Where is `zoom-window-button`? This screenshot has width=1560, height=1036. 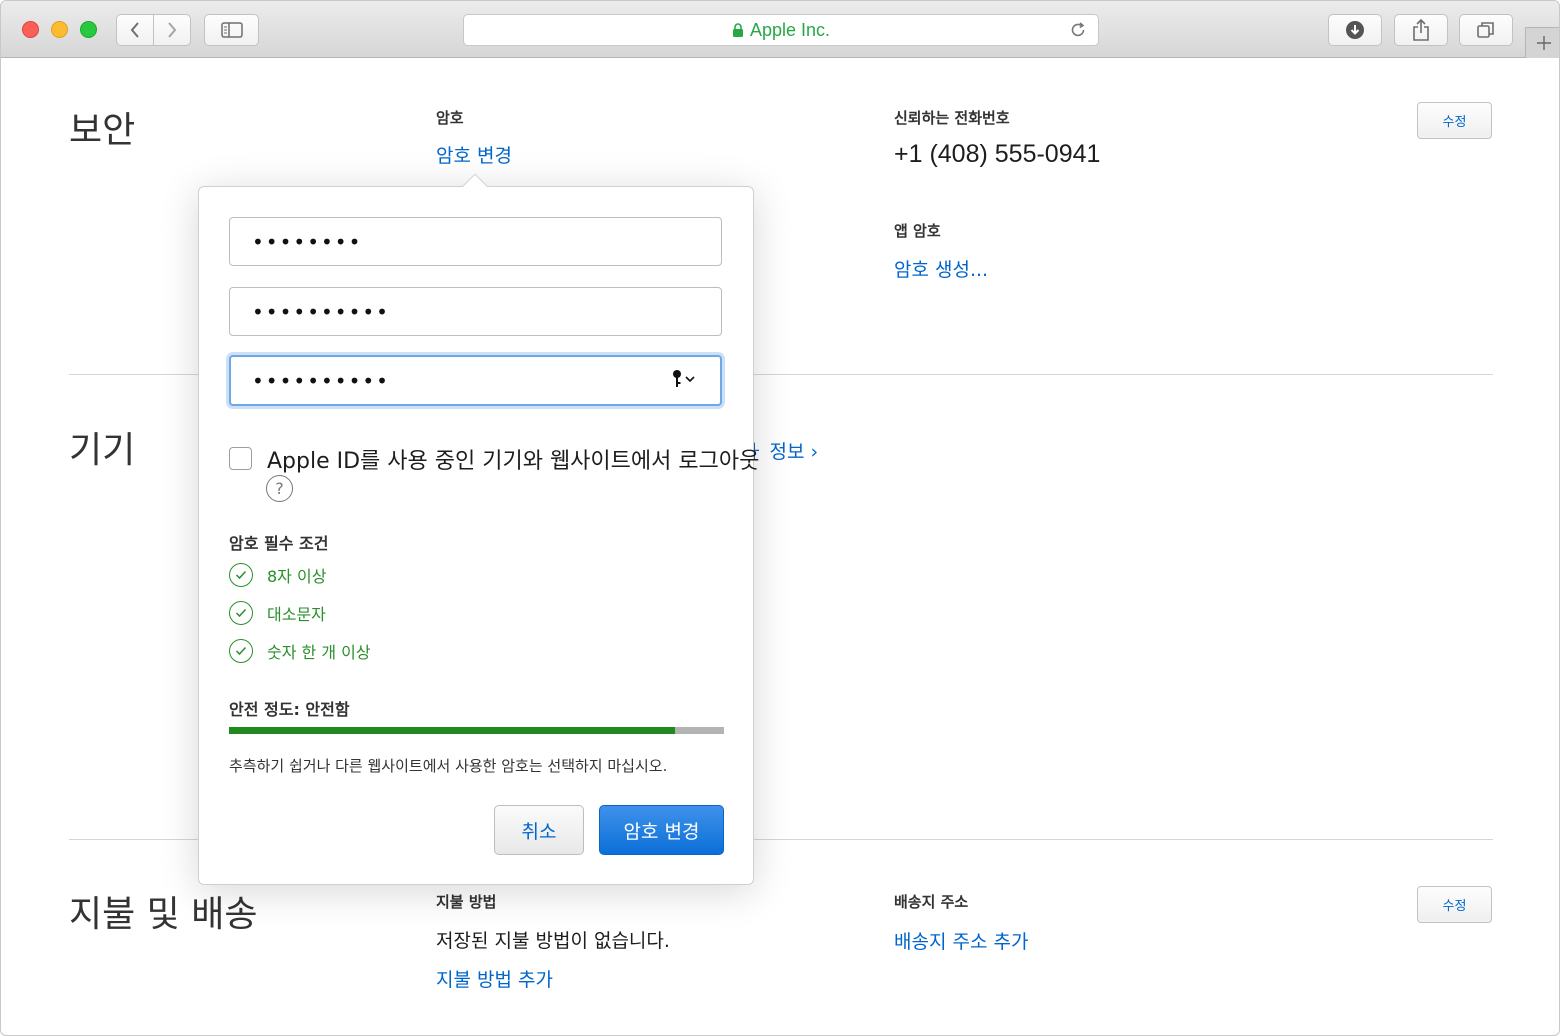
zoom-window-button is located at coordinates (88, 29).